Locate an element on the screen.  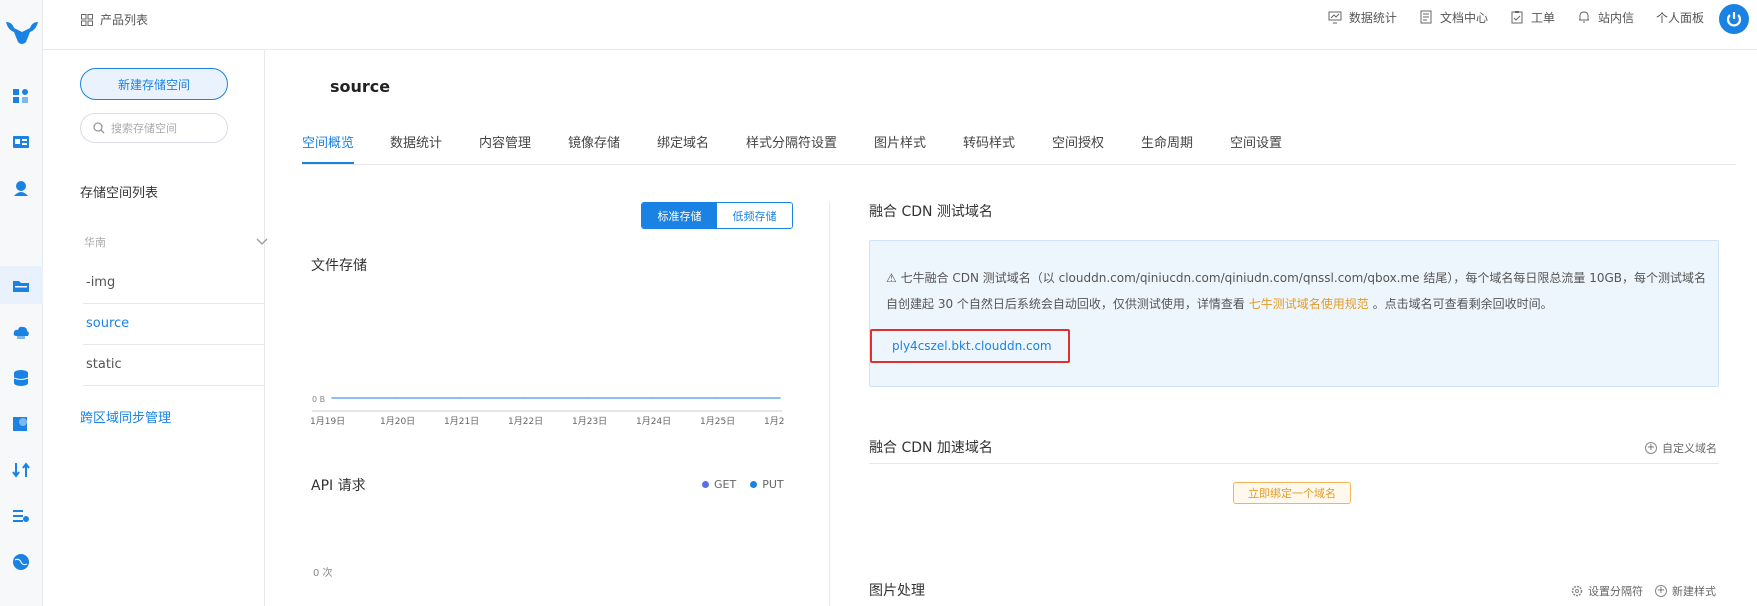
tab-lifecycle: 生命周期 is located at coordinates (1167, 141).